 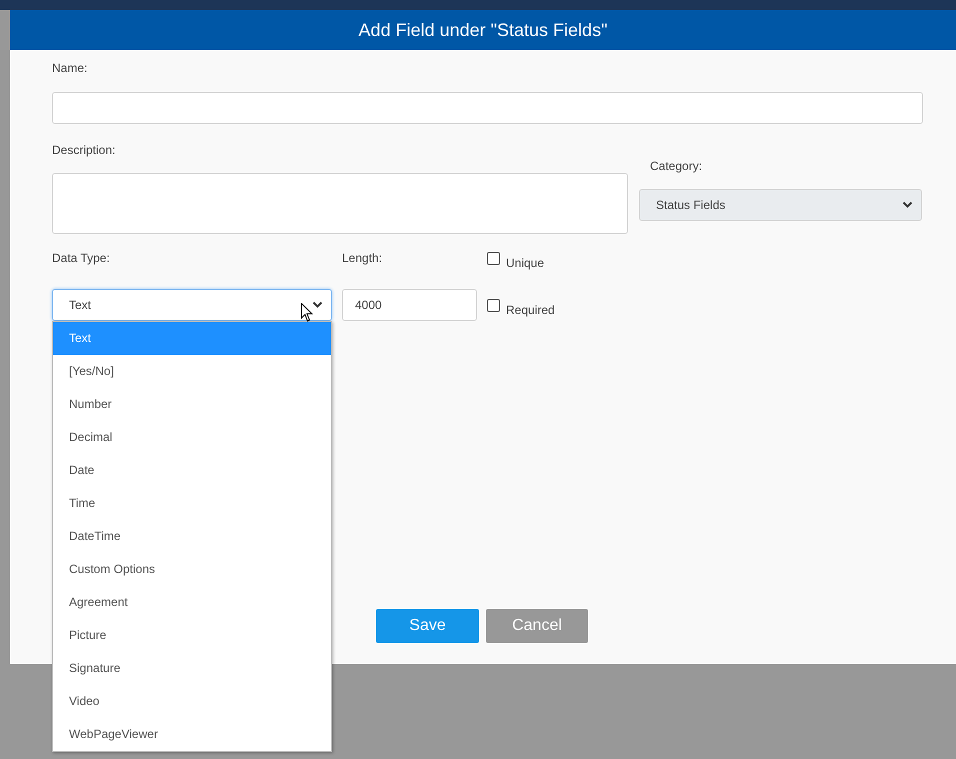 What do you see at coordinates (84, 150) in the screenshot?
I see `field-label: Description:` at bounding box center [84, 150].